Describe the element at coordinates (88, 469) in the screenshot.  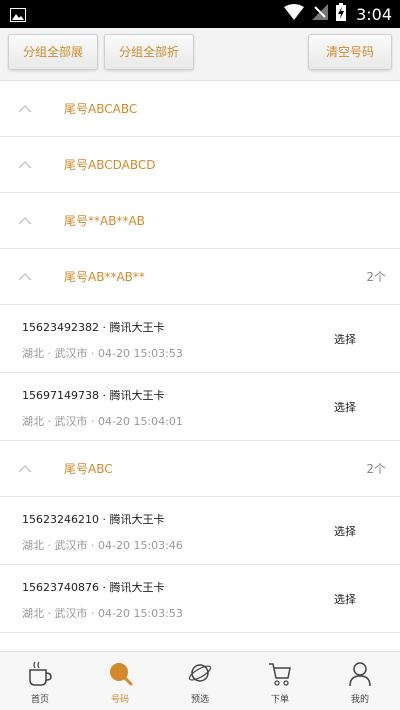
I see `group-name: 尾号ABC` at that location.